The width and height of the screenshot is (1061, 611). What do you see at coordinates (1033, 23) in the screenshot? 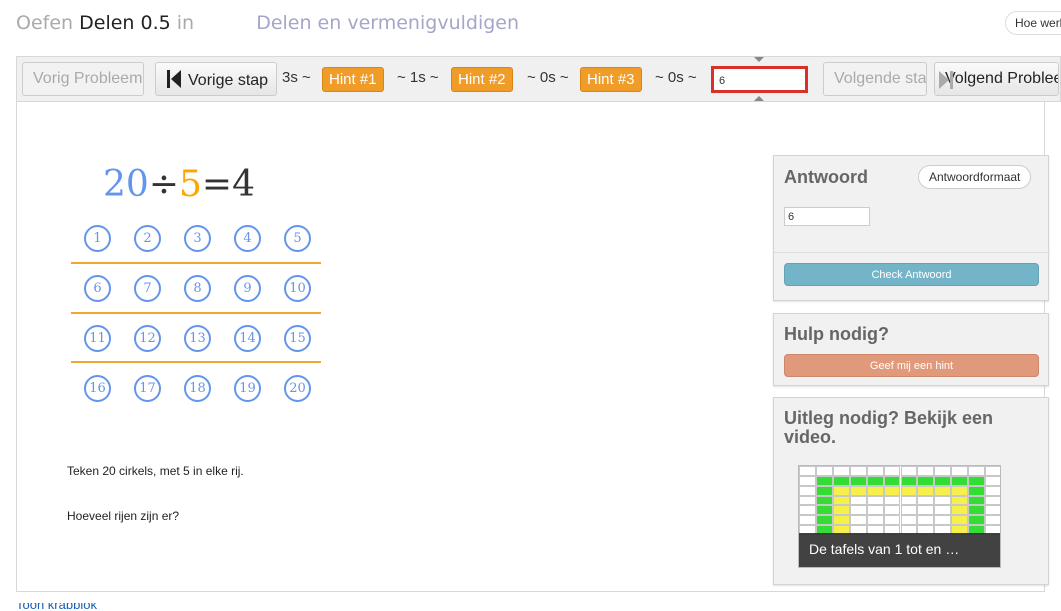
I see `how-it-works-button: Hoe werkt dit?` at bounding box center [1033, 23].